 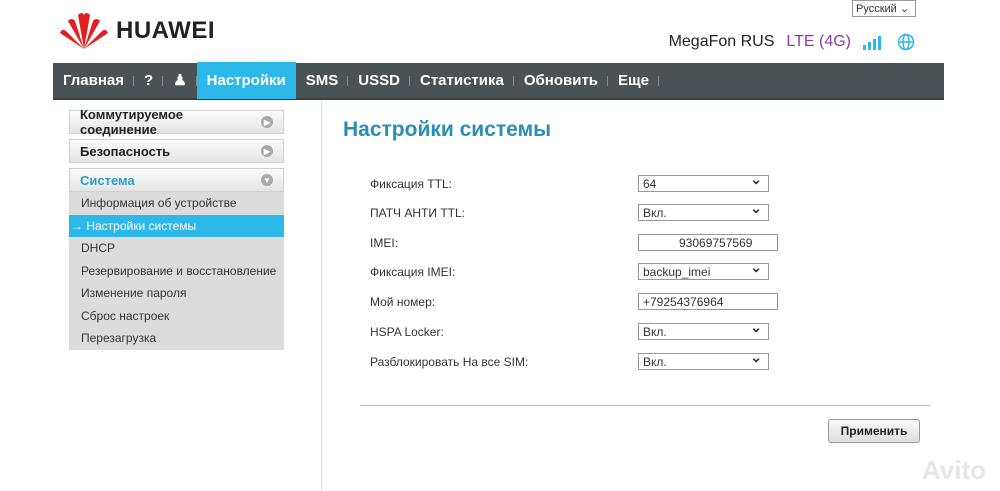 I want to click on nav-wizard-icon: ♟, so click(x=180, y=80).